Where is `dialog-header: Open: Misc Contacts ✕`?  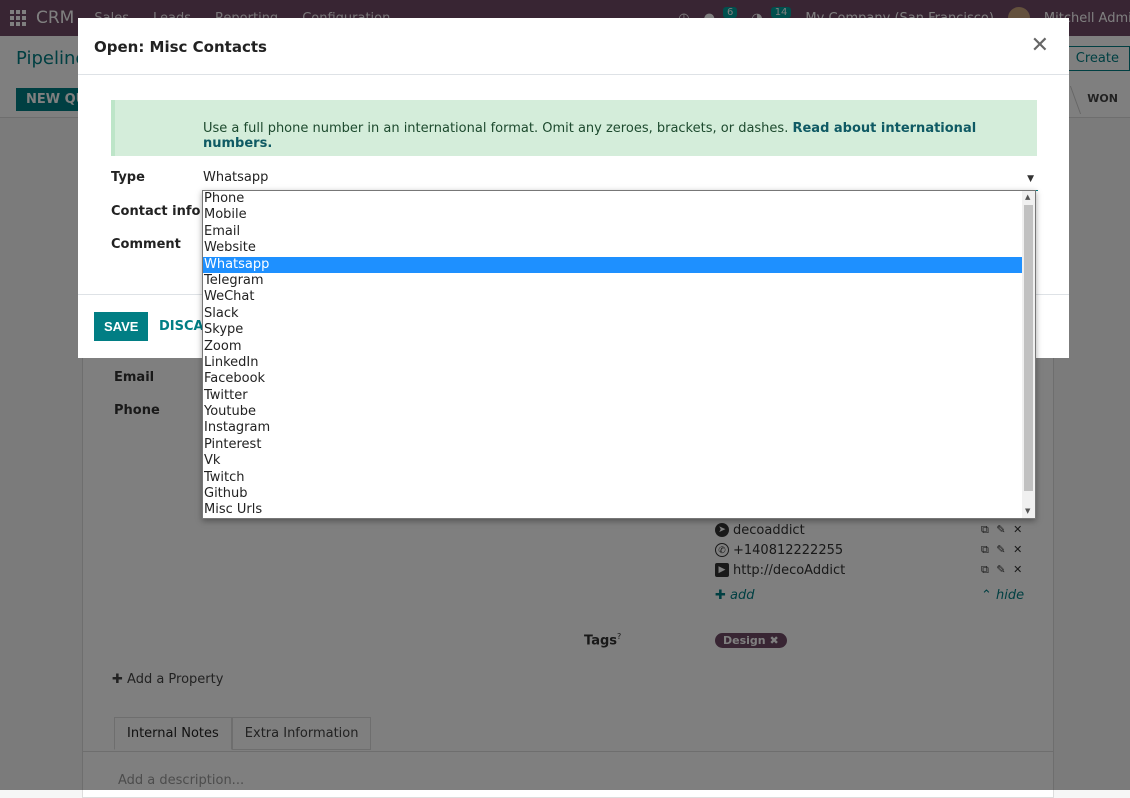 dialog-header: Open: Misc Contacts ✕ is located at coordinates (573, 46).